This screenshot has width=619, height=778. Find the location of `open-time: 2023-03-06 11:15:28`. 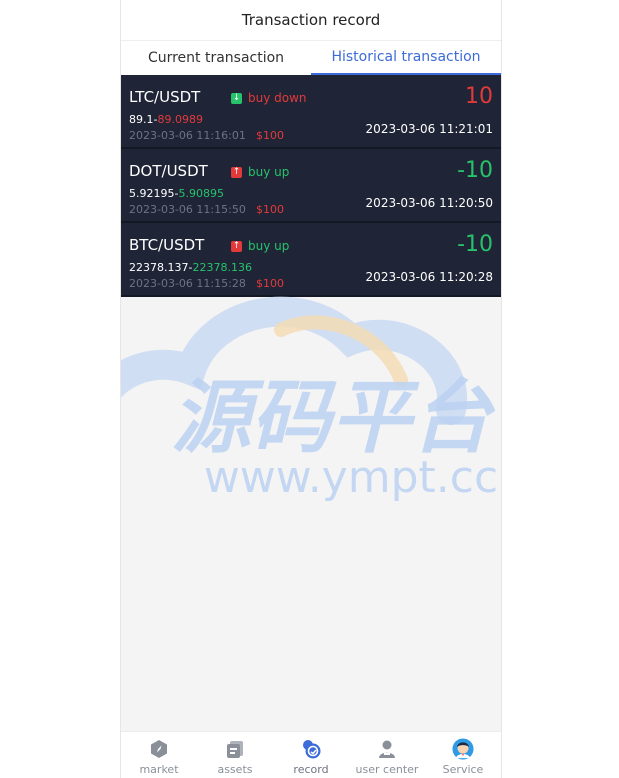

open-time: 2023-03-06 11:15:28 is located at coordinates (187, 283).